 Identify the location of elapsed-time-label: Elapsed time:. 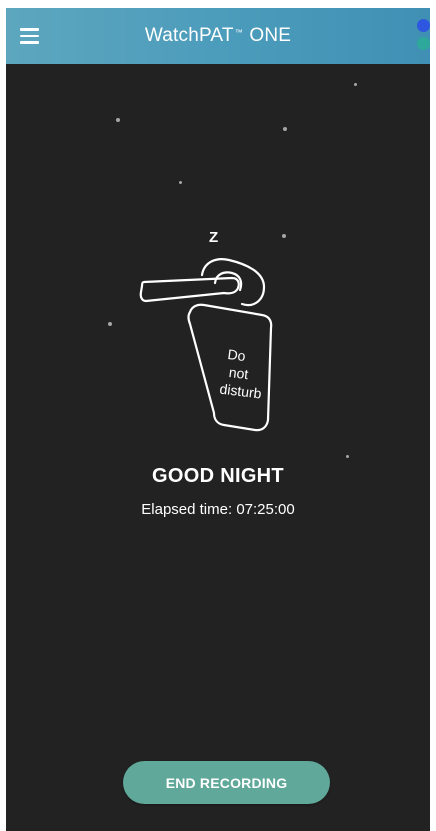
(187, 509).